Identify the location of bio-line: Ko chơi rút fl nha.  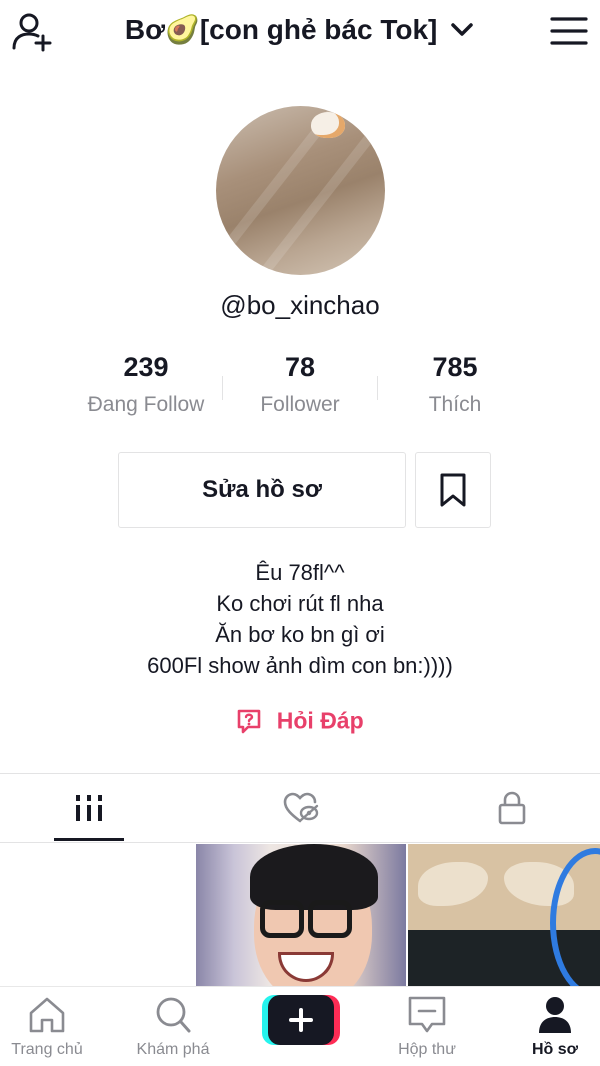
(300, 603).